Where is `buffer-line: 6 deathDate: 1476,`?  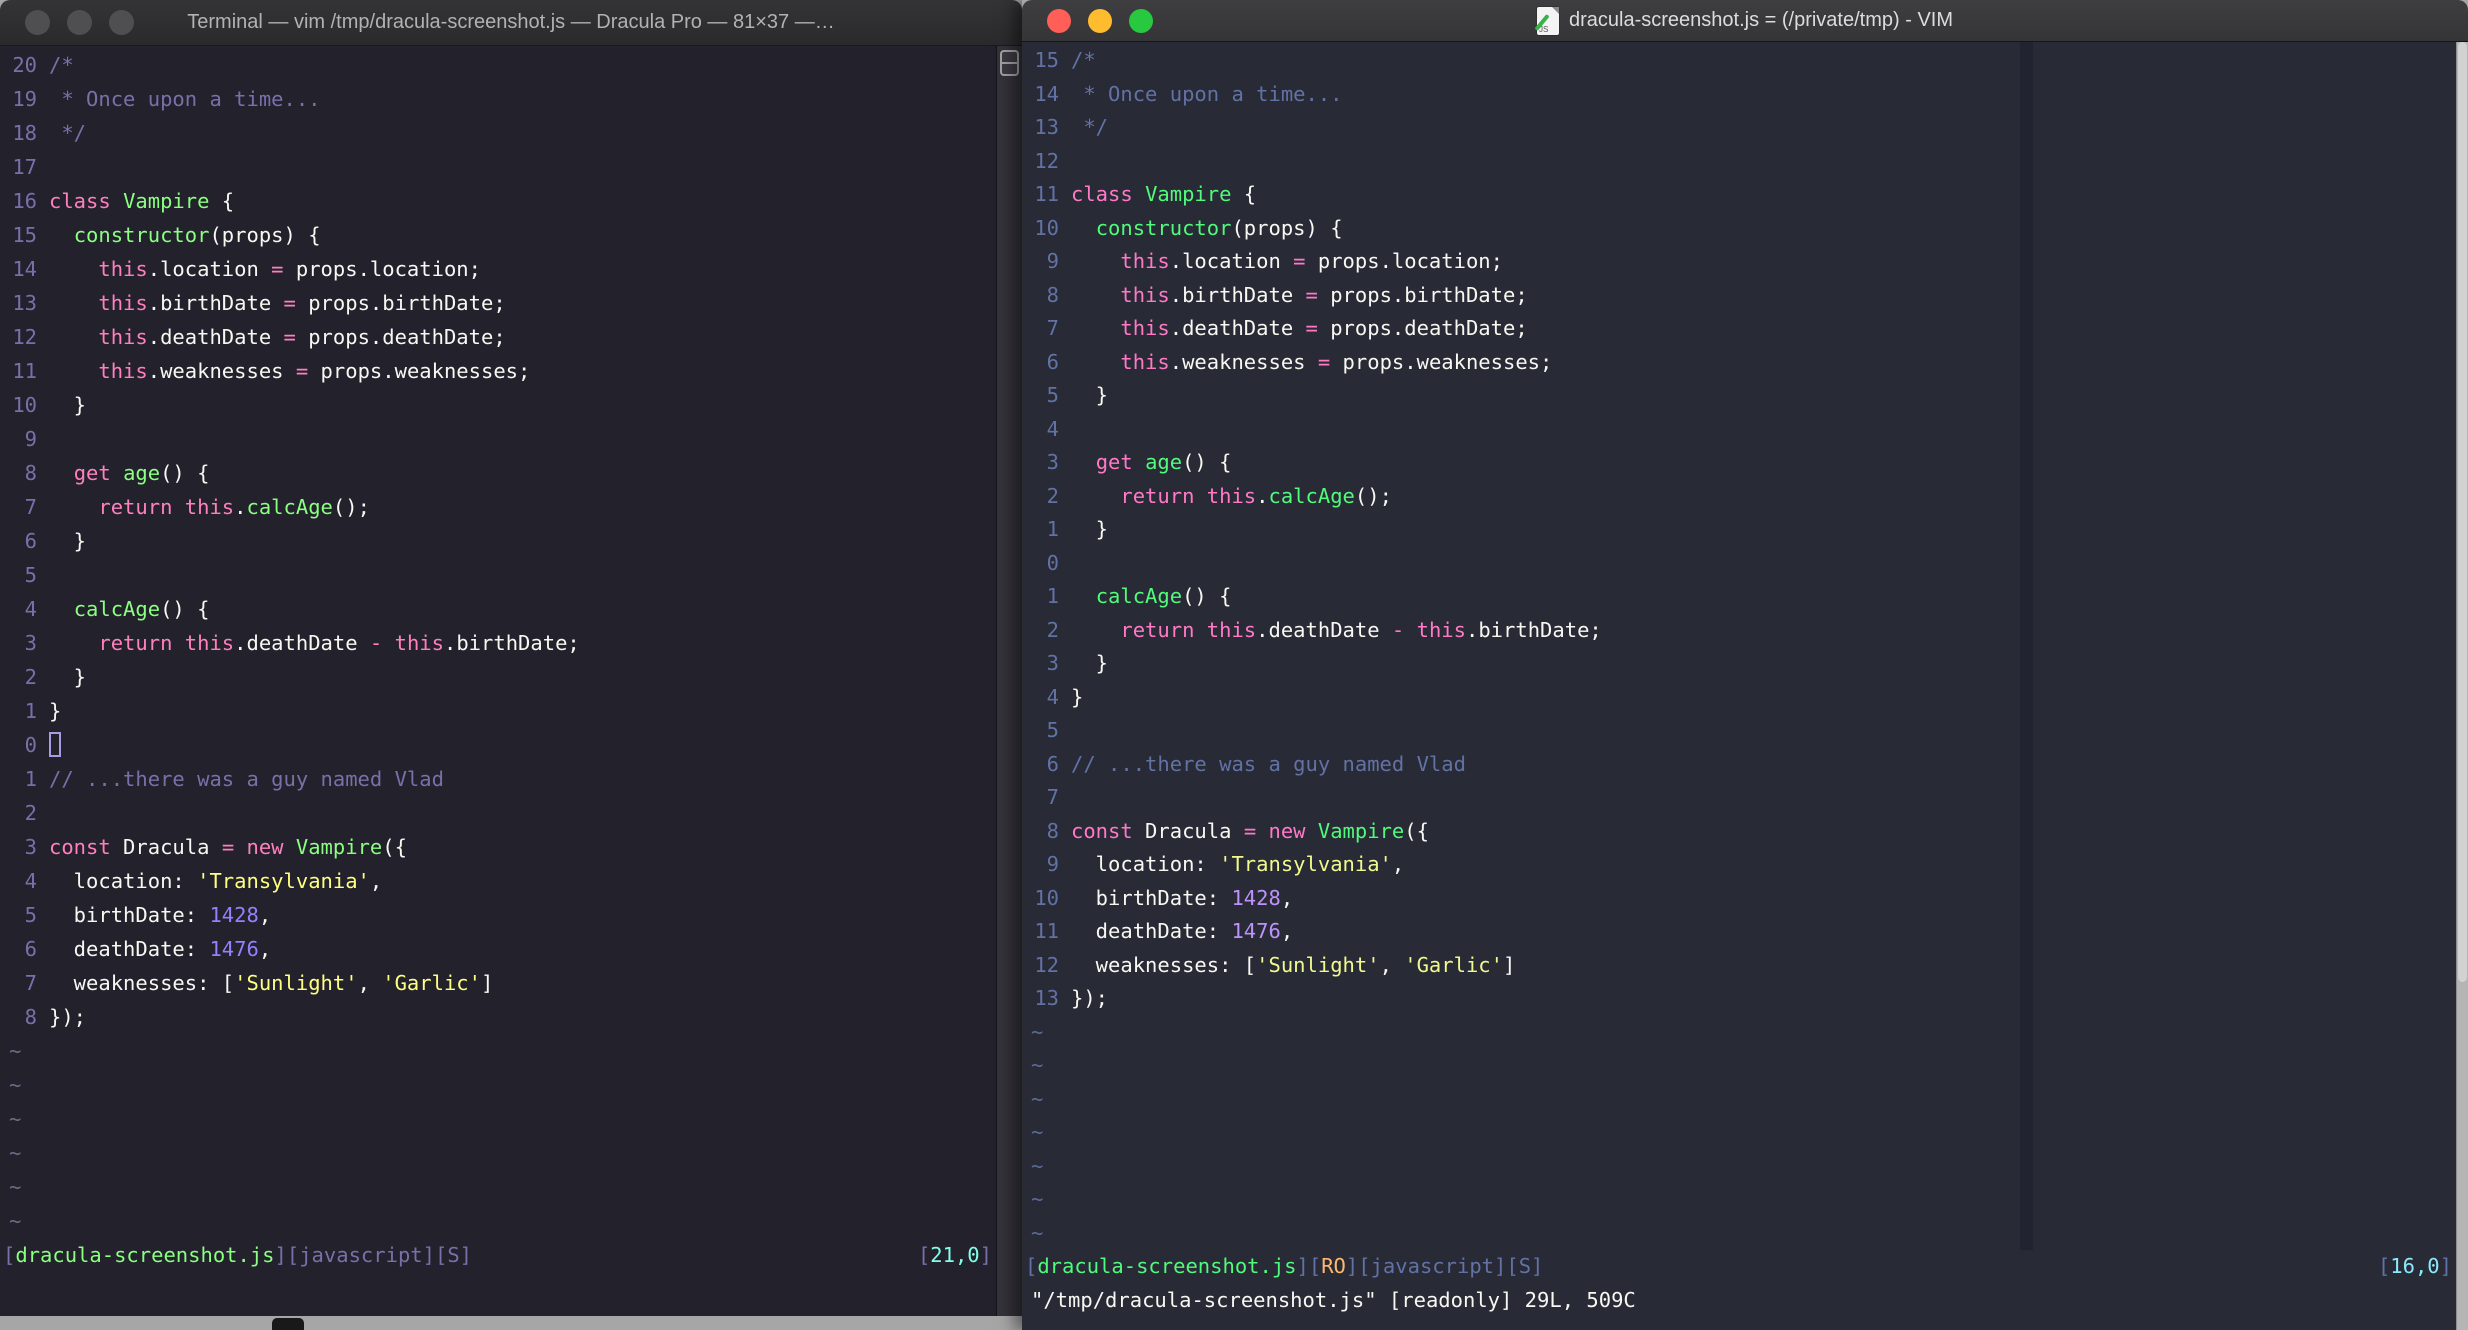
buffer-line: 6 deathDate: 1476, is located at coordinates (511, 949).